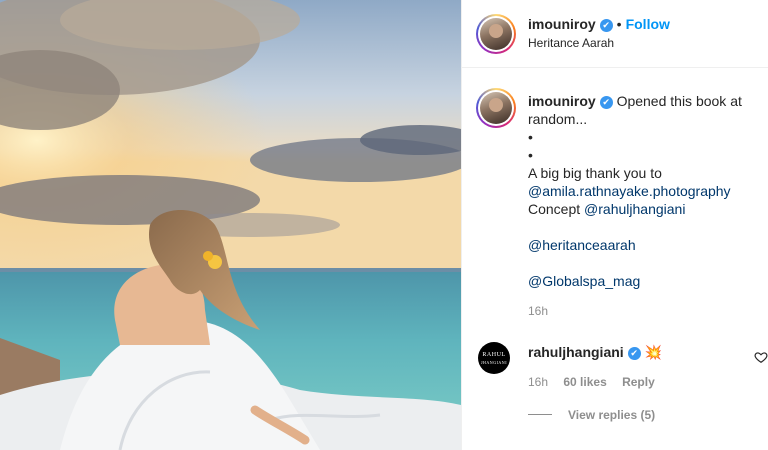  What do you see at coordinates (584, 382) in the screenshot?
I see `comment-likes: 60 likes` at bounding box center [584, 382].